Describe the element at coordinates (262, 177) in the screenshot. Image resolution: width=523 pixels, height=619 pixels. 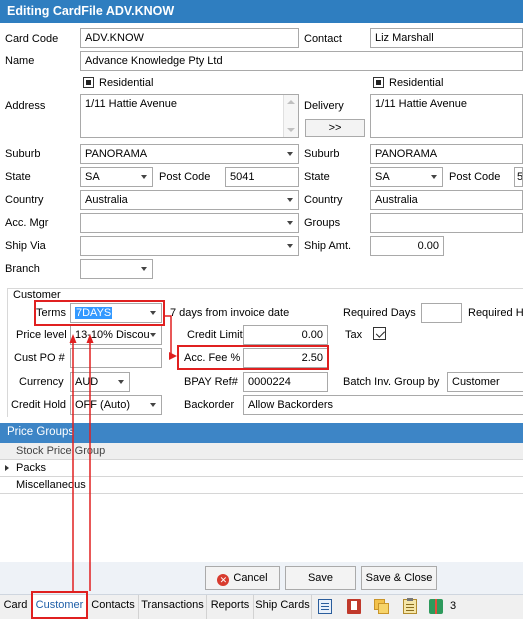
I see `postcode-field: 5041` at that location.